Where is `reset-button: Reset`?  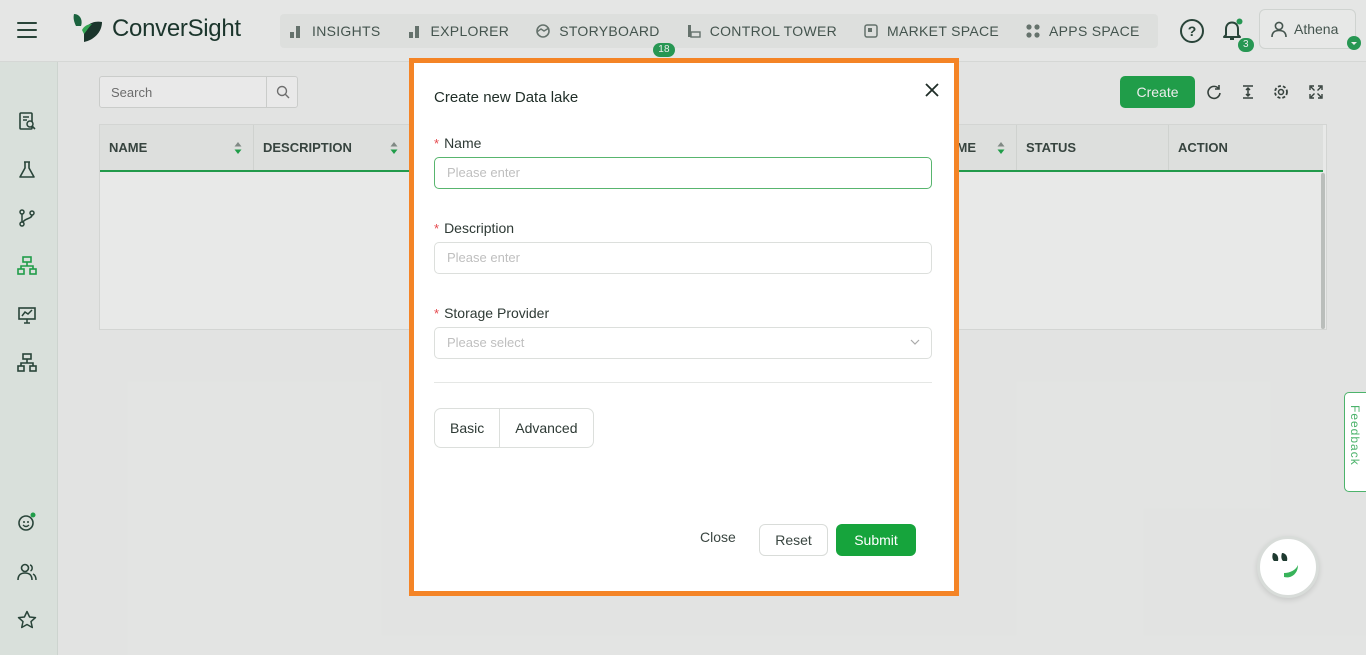 reset-button: Reset is located at coordinates (793, 540).